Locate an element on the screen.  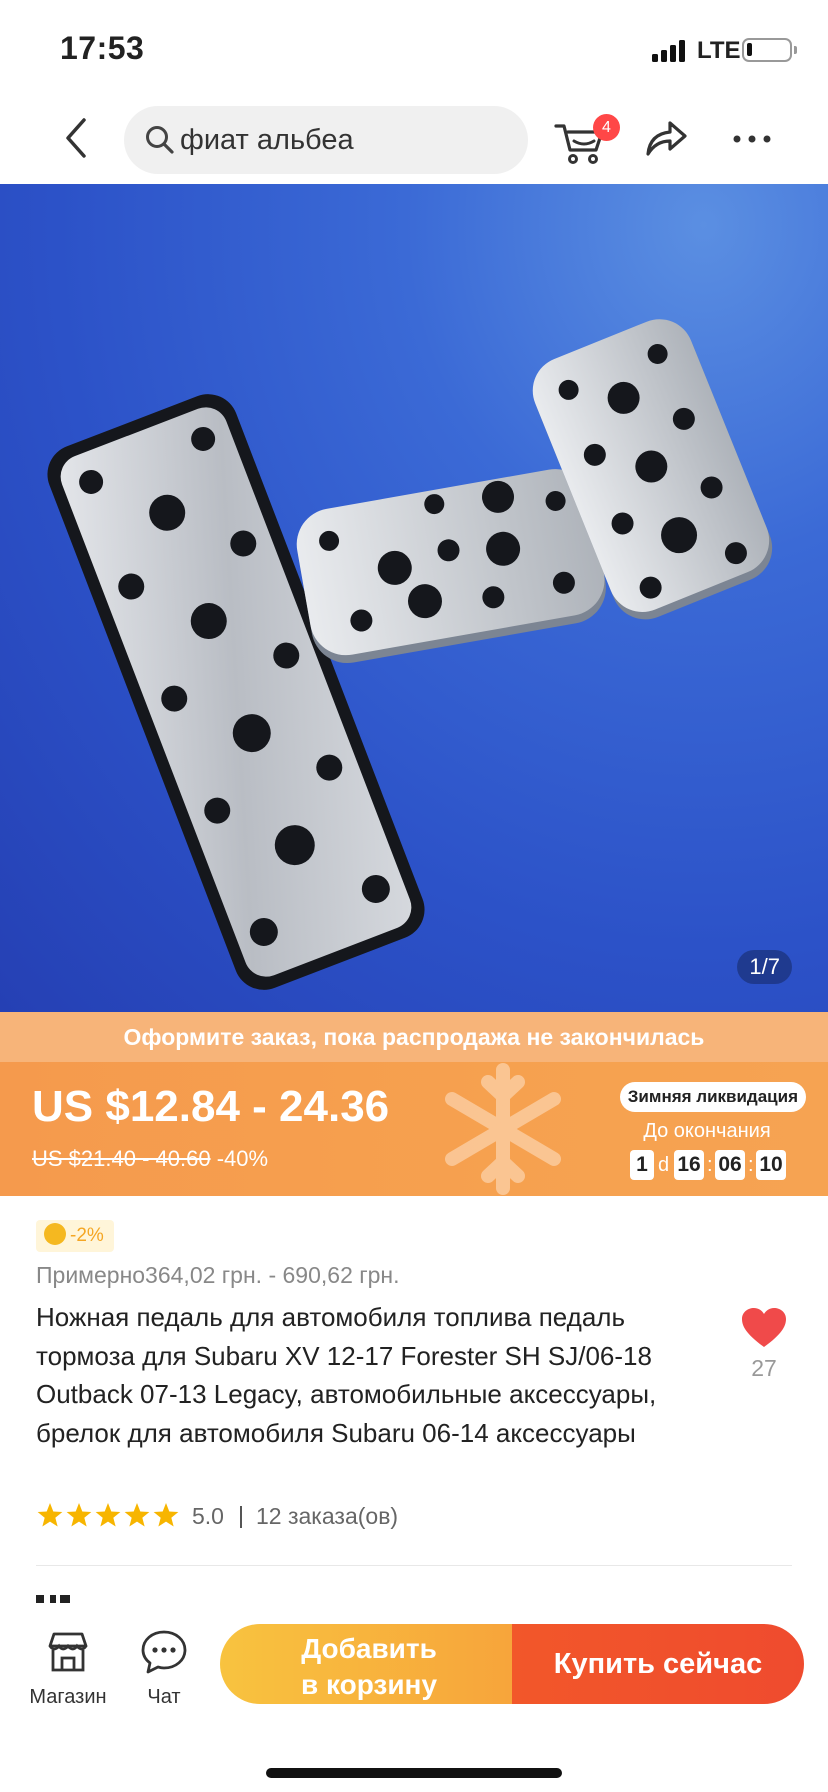
snowflake-icon is located at coordinates (503, 1129).